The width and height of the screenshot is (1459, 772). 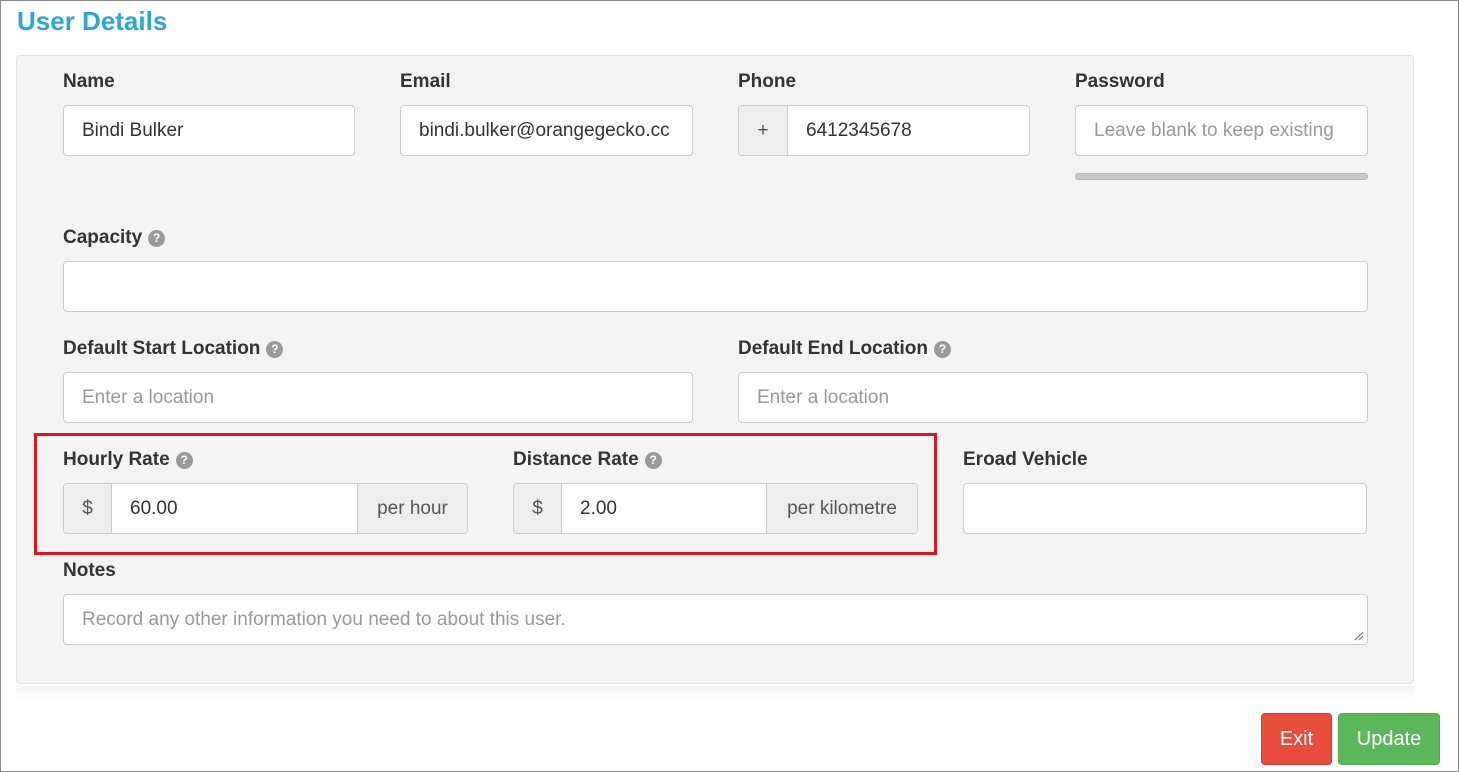 What do you see at coordinates (763, 130) in the screenshot?
I see `phone-prefix: +` at bounding box center [763, 130].